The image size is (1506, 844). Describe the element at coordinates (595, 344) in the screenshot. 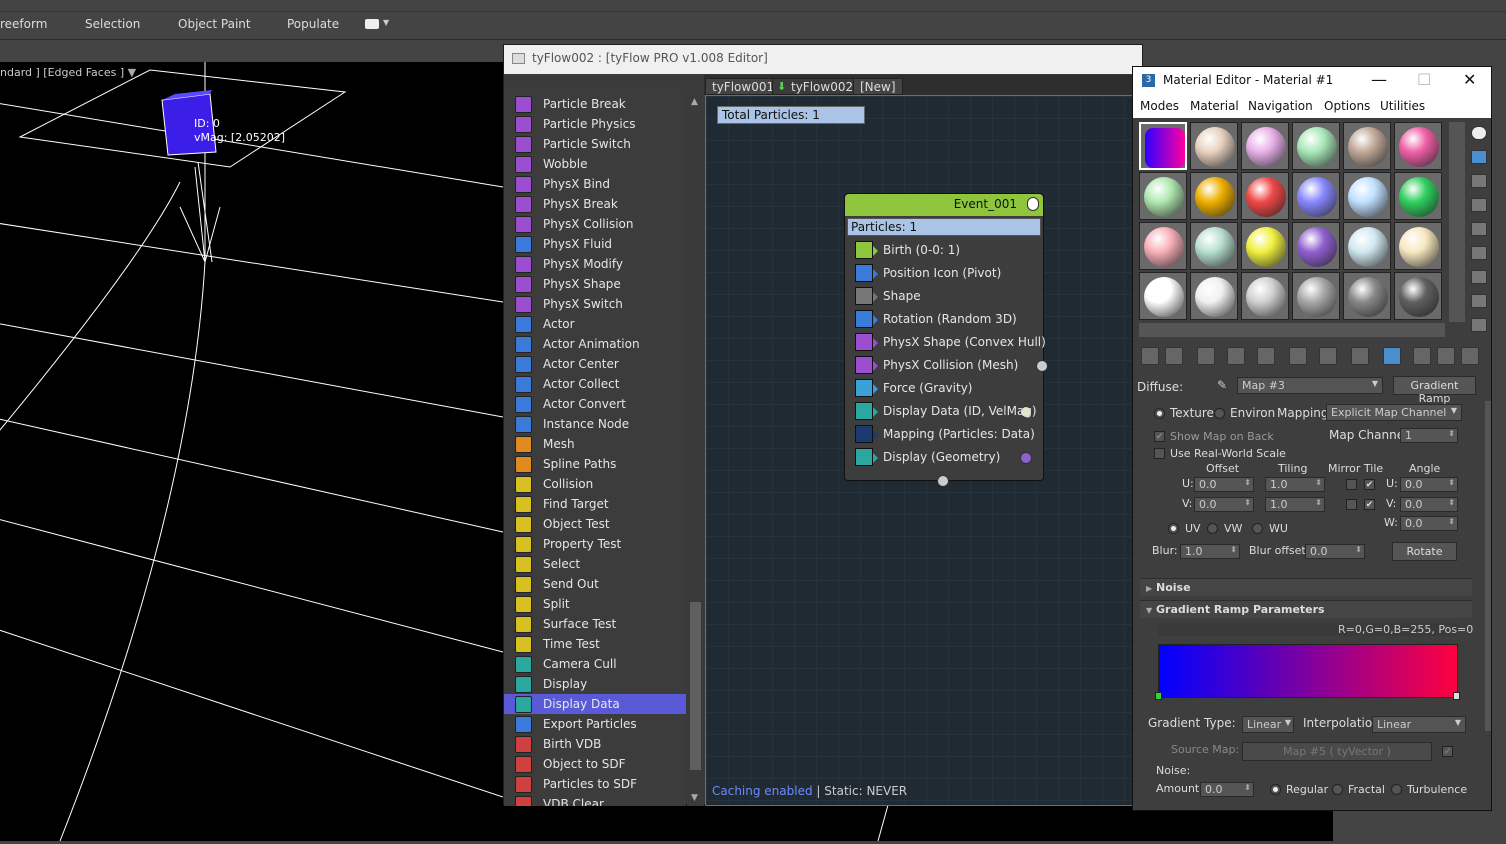

I see `operator-item: Actor Animation` at that location.